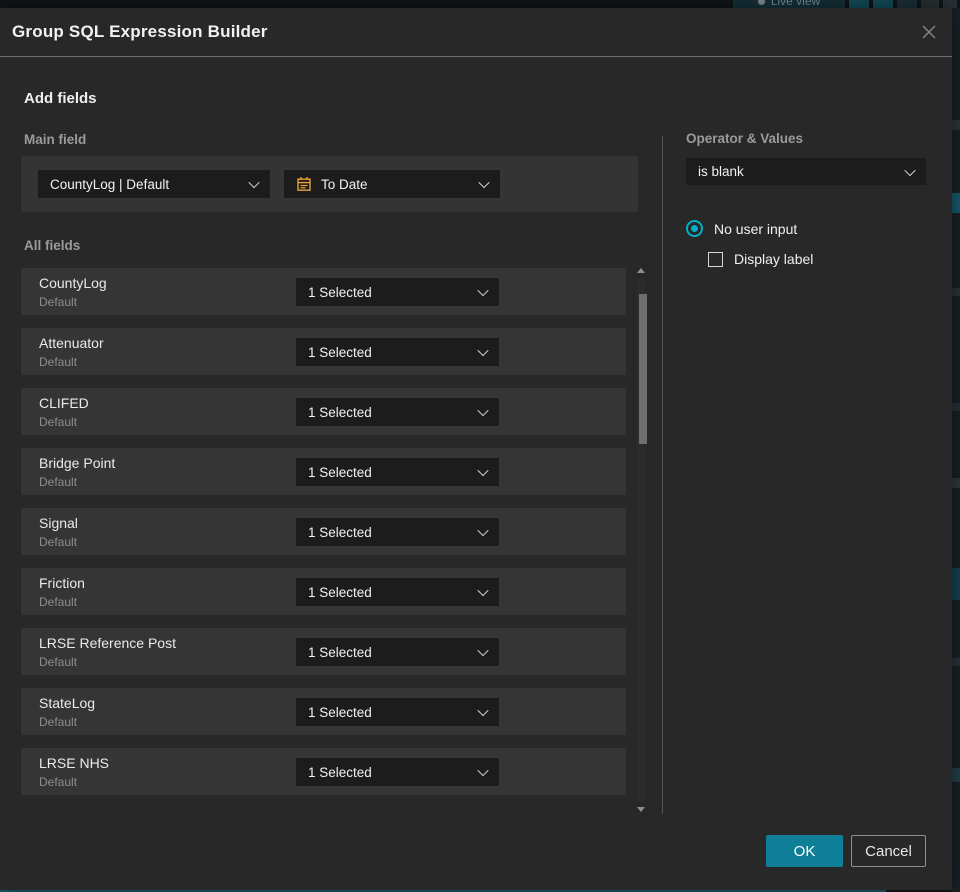 This screenshot has width=960, height=892. What do you see at coordinates (641, 270) in the screenshot?
I see `scroll-up-icon` at bounding box center [641, 270].